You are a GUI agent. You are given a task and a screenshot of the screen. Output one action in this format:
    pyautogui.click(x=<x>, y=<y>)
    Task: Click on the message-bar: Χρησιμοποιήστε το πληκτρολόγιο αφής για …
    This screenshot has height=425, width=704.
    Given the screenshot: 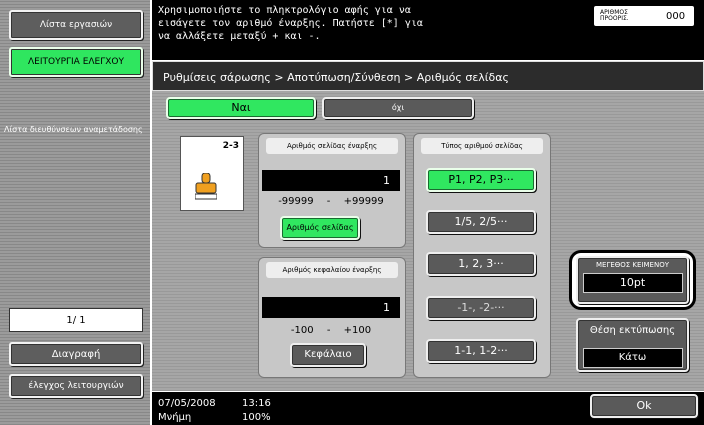 What is the action you would take?
    pyautogui.click(x=428, y=30)
    